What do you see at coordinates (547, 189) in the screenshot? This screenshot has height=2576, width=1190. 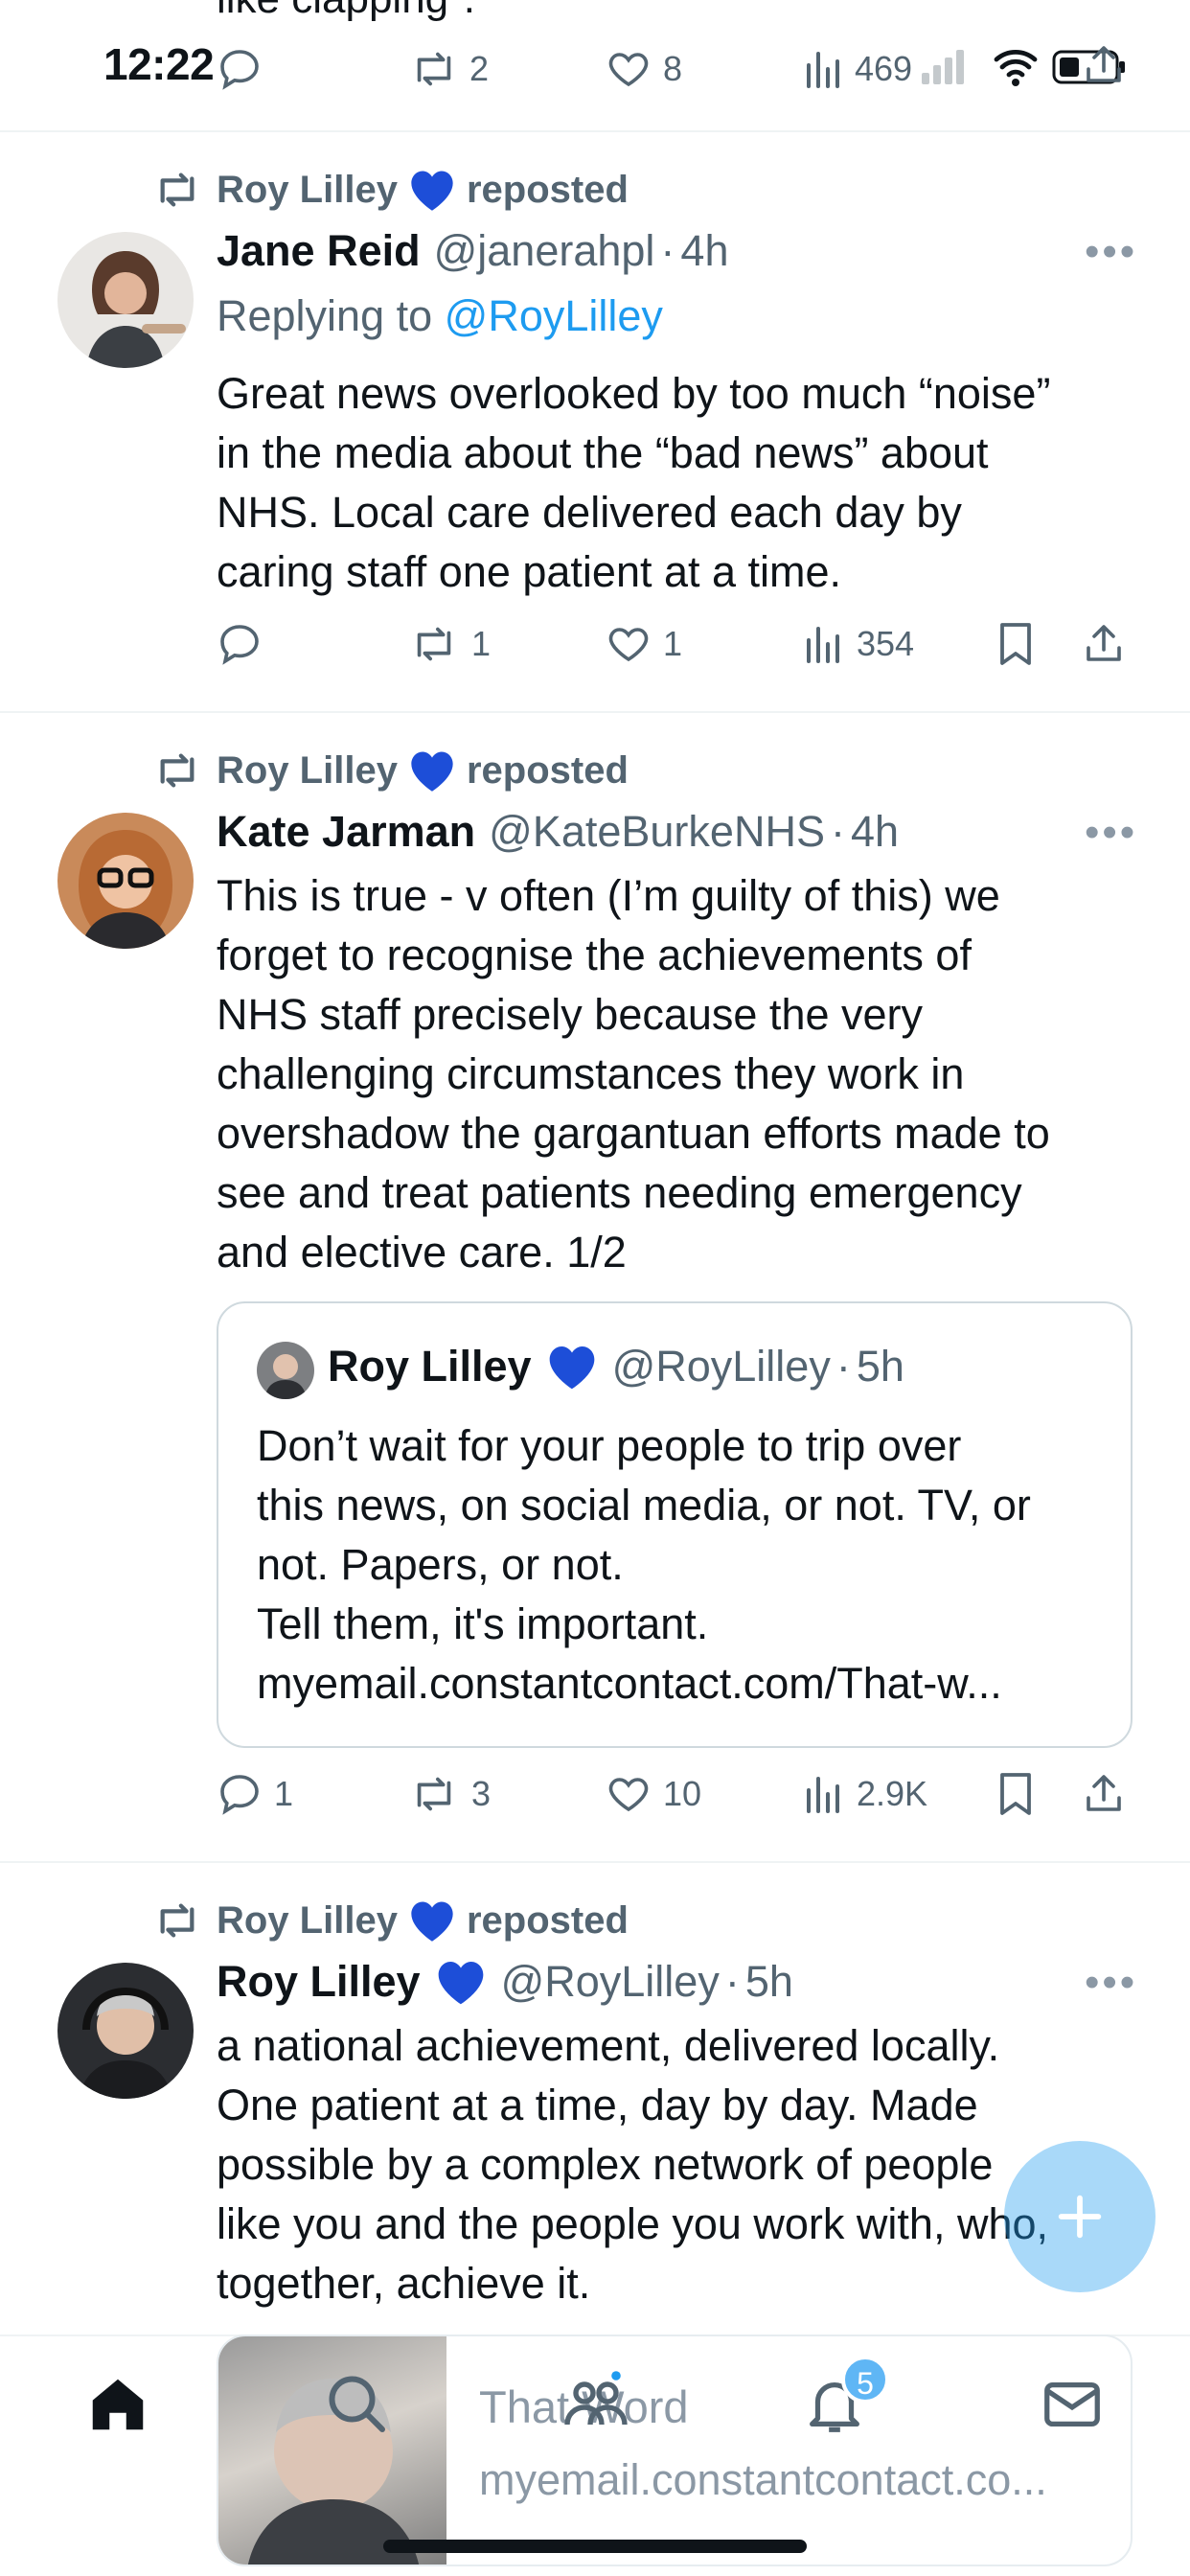 I see `reposted-label: reposted` at bounding box center [547, 189].